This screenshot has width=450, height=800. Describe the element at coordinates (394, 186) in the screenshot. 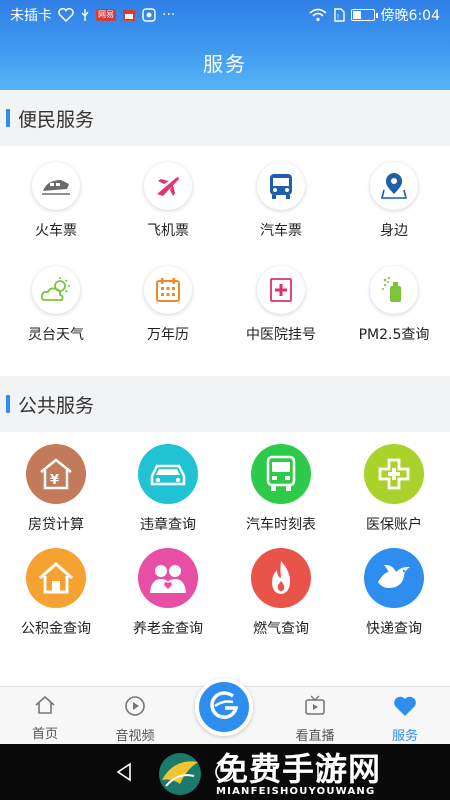

I see `map-pin-icon` at that location.